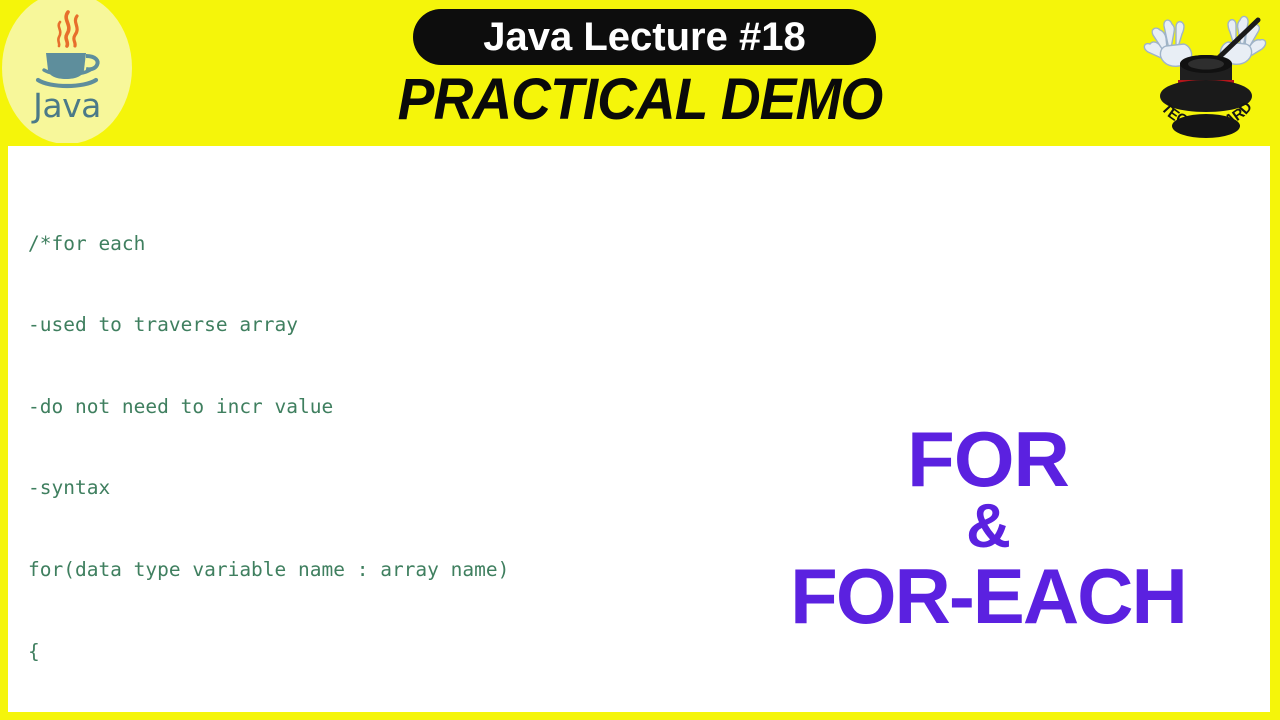 This screenshot has height=720, width=1280. I want to click on code-line: -do not need to incr value, so click(649, 406).